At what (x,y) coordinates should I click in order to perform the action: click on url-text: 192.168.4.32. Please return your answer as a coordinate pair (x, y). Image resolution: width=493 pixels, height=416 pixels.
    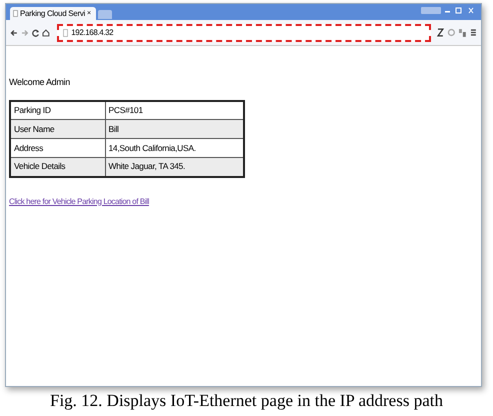
    Looking at the image, I should click on (92, 32).